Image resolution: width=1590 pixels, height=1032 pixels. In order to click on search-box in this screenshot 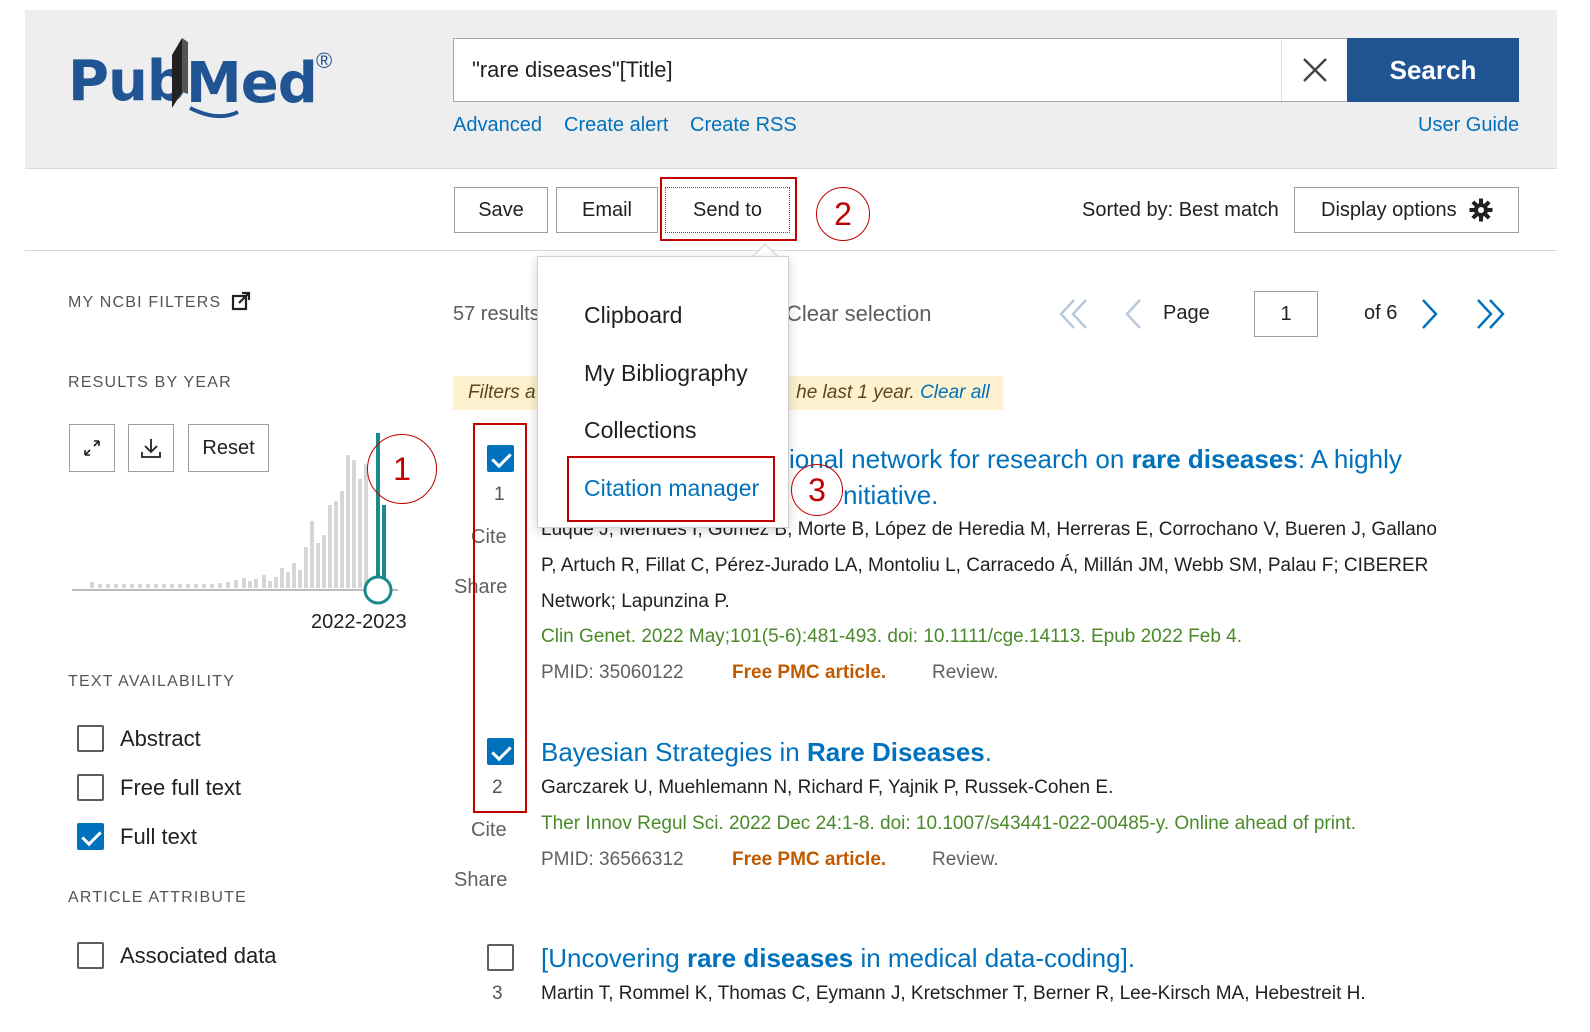, I will do `click(900, 70)`.